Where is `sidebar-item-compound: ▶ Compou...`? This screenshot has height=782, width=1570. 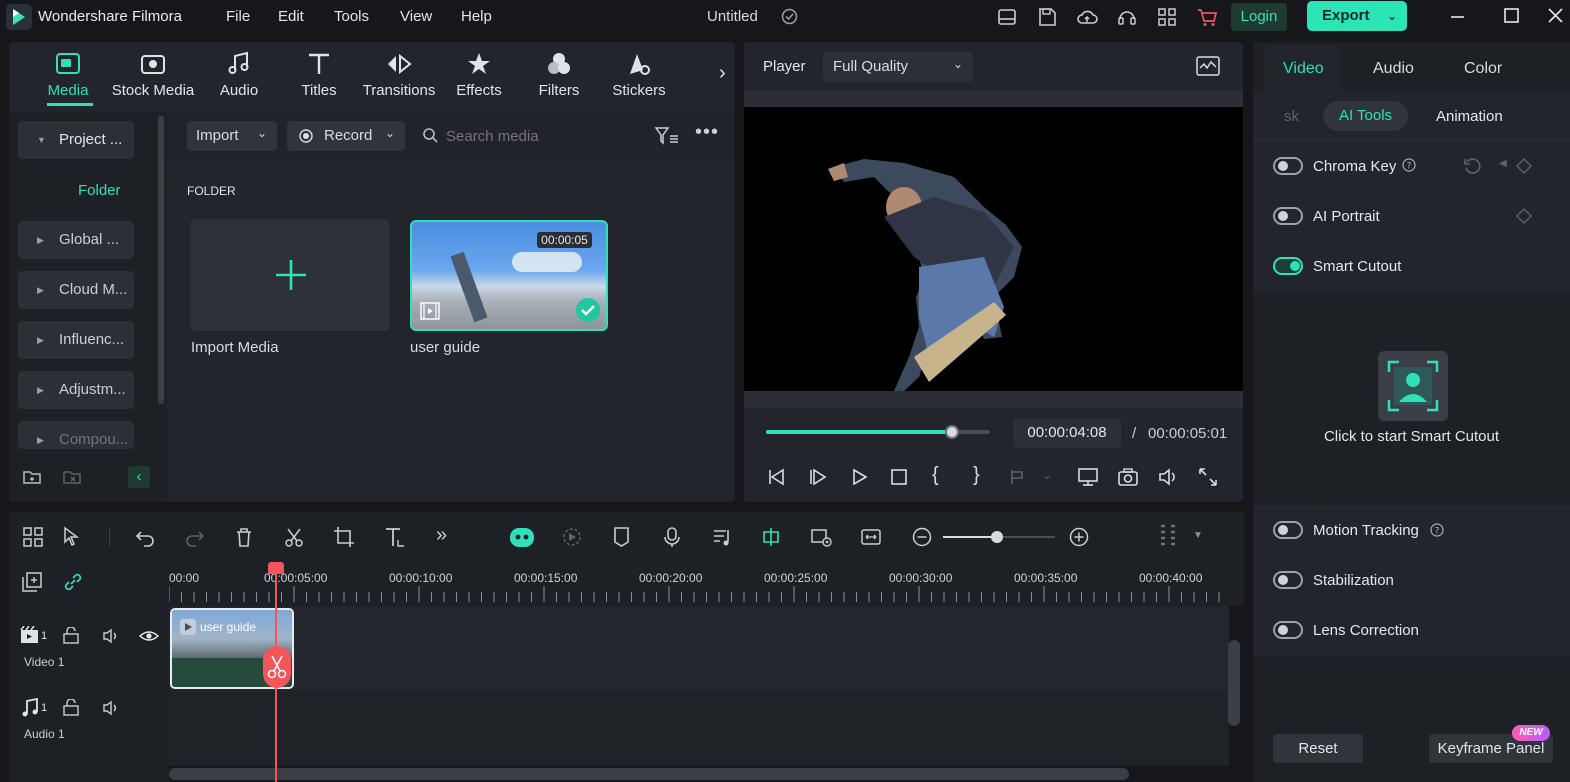
sidebar-item-compound: ▶ Compou... is located at coordinates (76, 435).